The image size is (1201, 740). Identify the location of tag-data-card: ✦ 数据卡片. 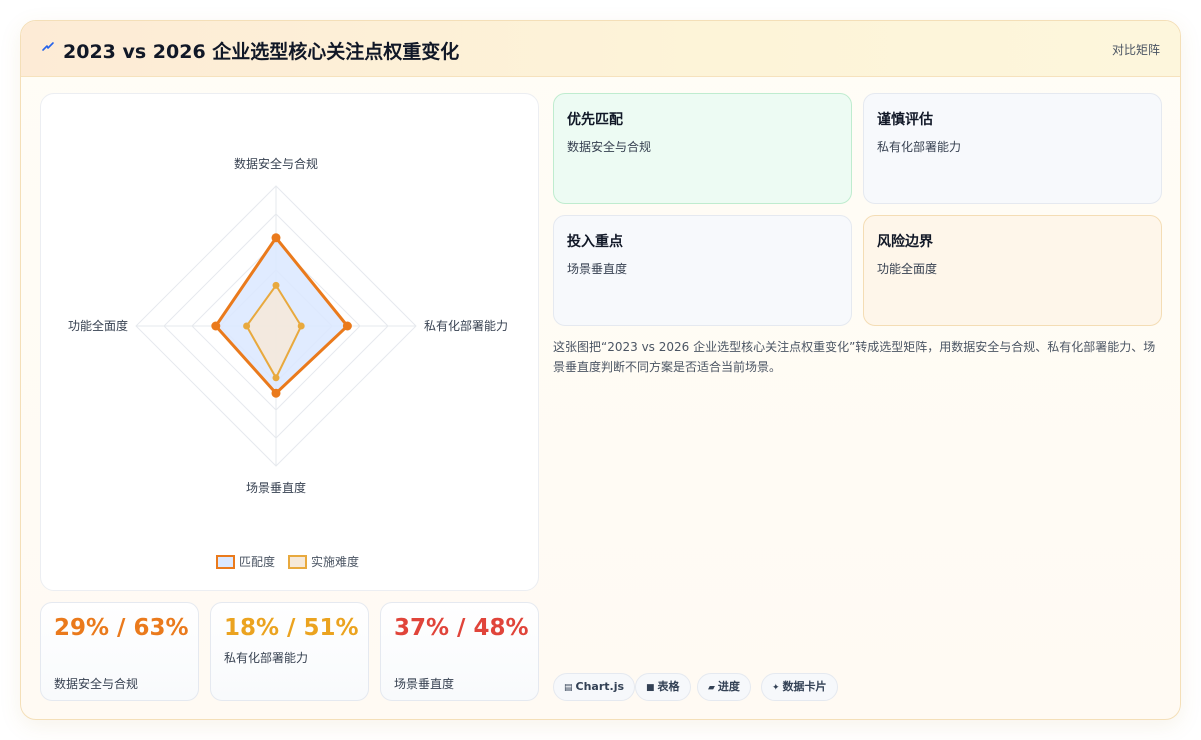
(799, 687).